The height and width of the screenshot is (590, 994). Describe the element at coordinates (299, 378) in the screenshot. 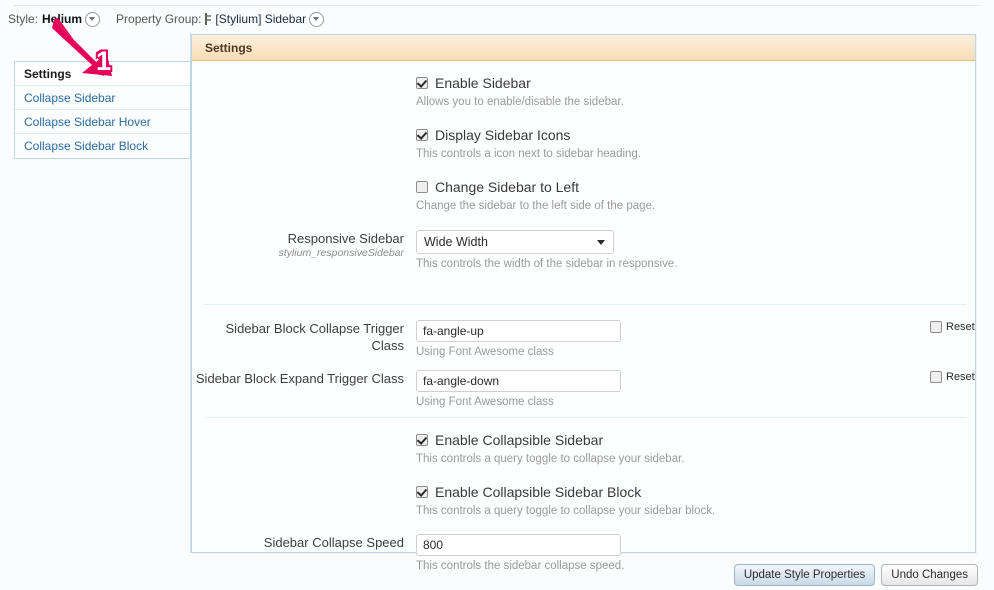

I see `expand-trigger-class-label: Sidebar Block Expand Trigger Class` at that location.